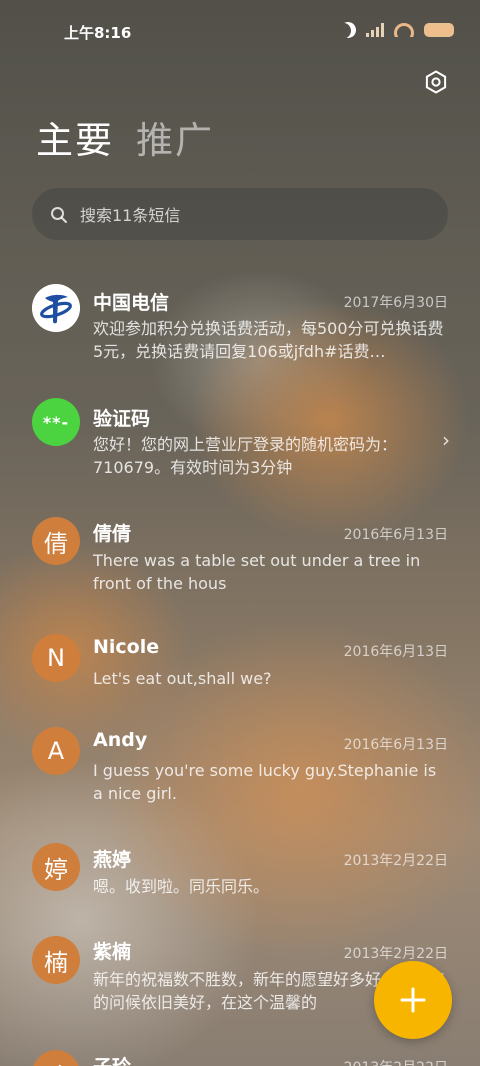  Describe the element at coordinates (348, 30) in the screenshot. I see `moon-icon` at that location.